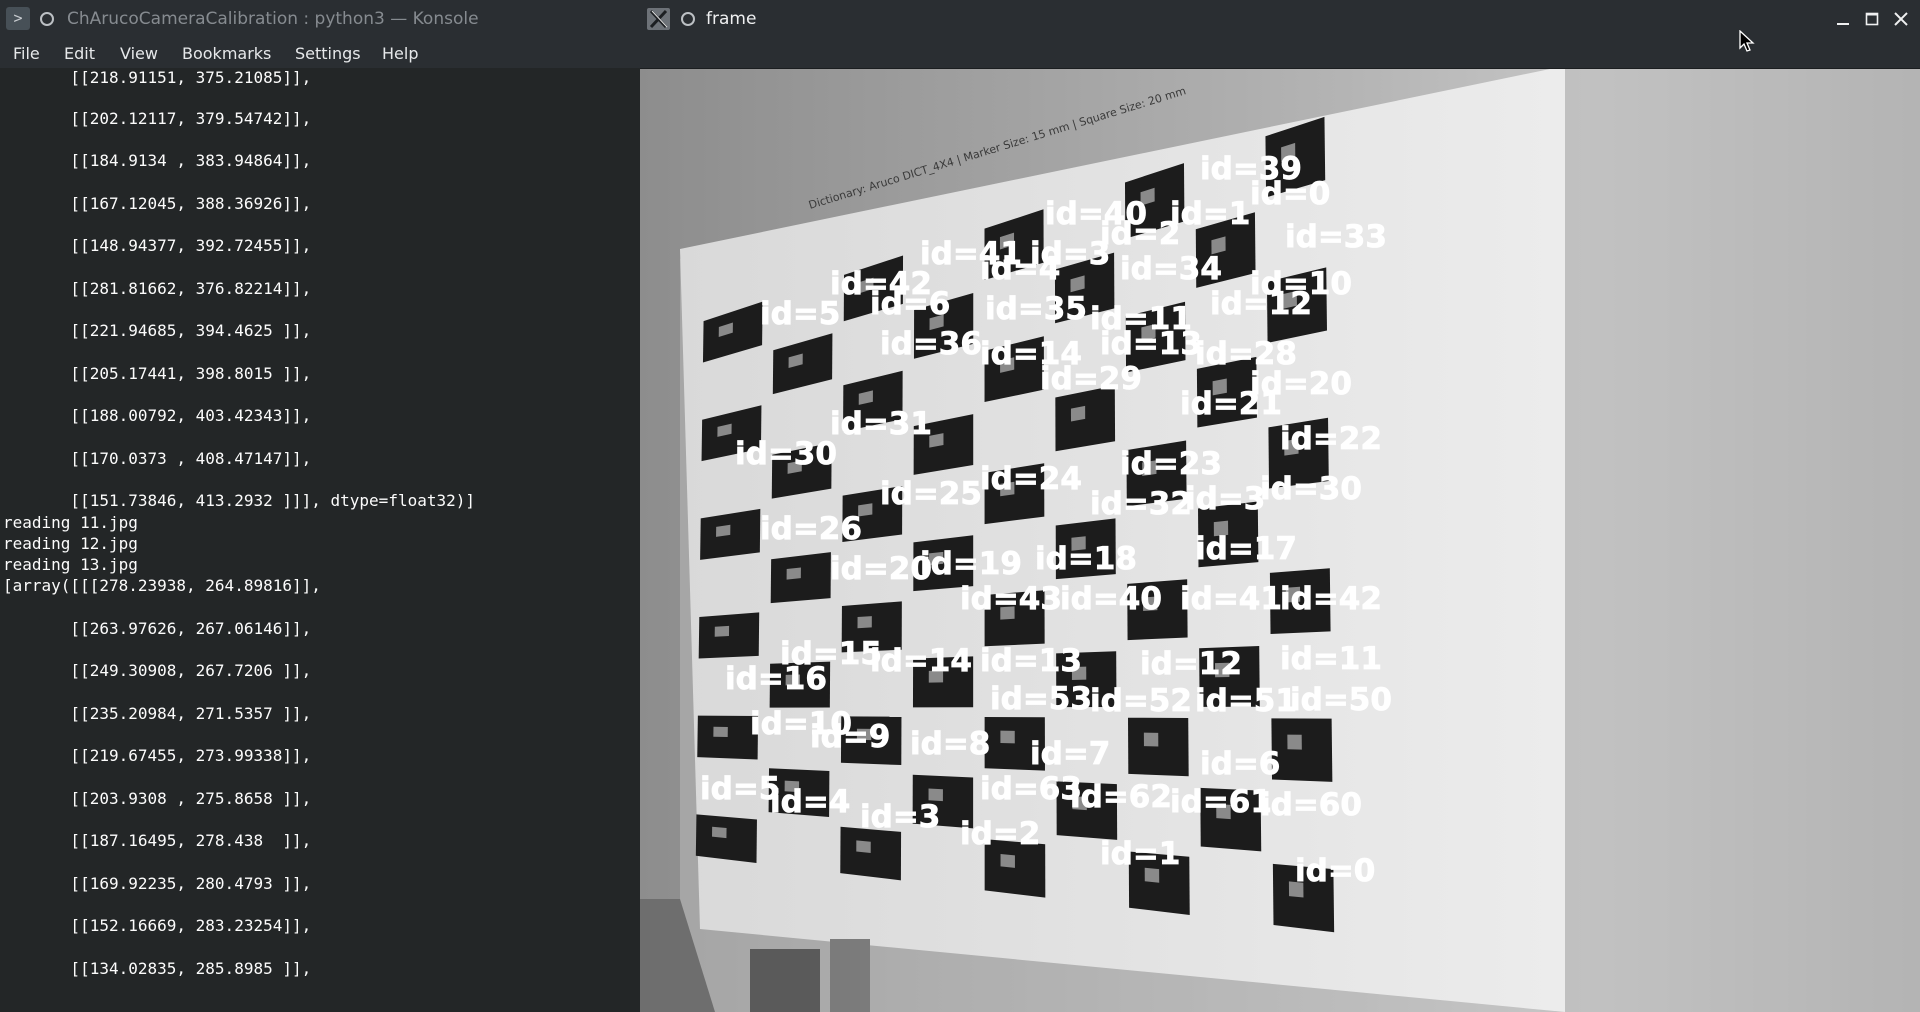 The width and height of the screenshot is (1920, 1012). Describe the element at coordinates (811, 529) in the screenshot. I see `marker-id-label: id=26` at that location.